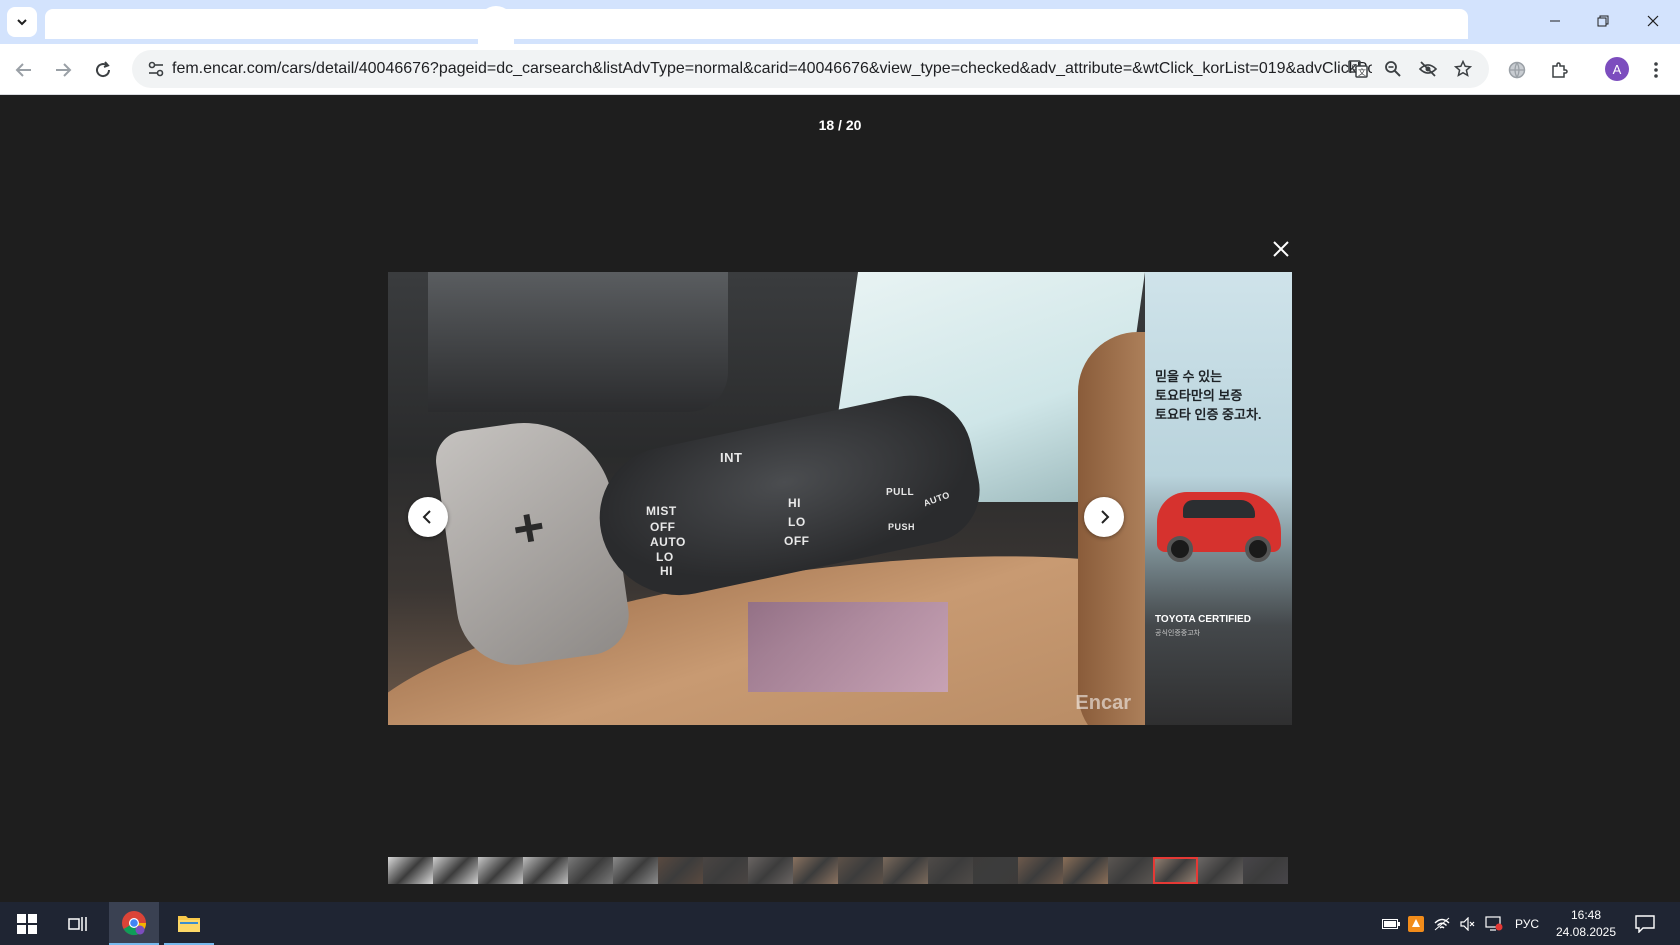  I want to click on ad-car-window, so click(1219, 509).